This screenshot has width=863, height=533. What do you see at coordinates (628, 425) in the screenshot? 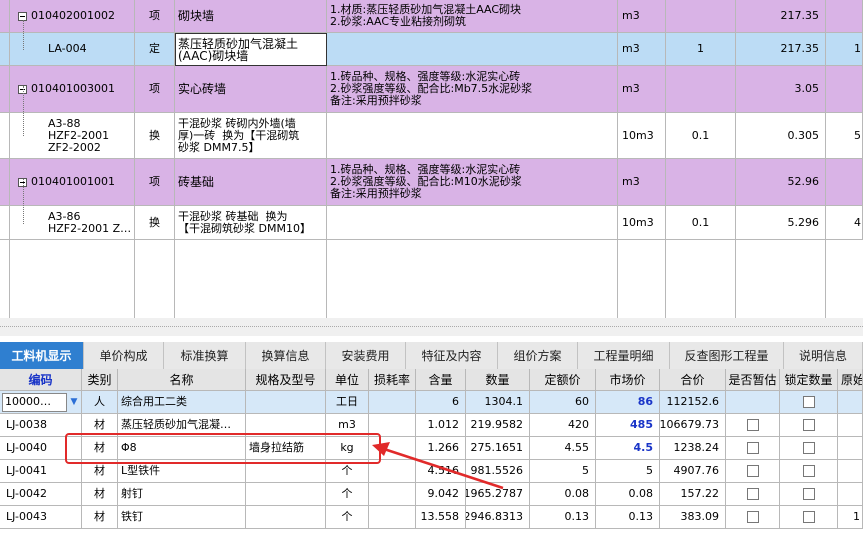
I see `market-price-cell: 485` at bounding box center [628, 425].